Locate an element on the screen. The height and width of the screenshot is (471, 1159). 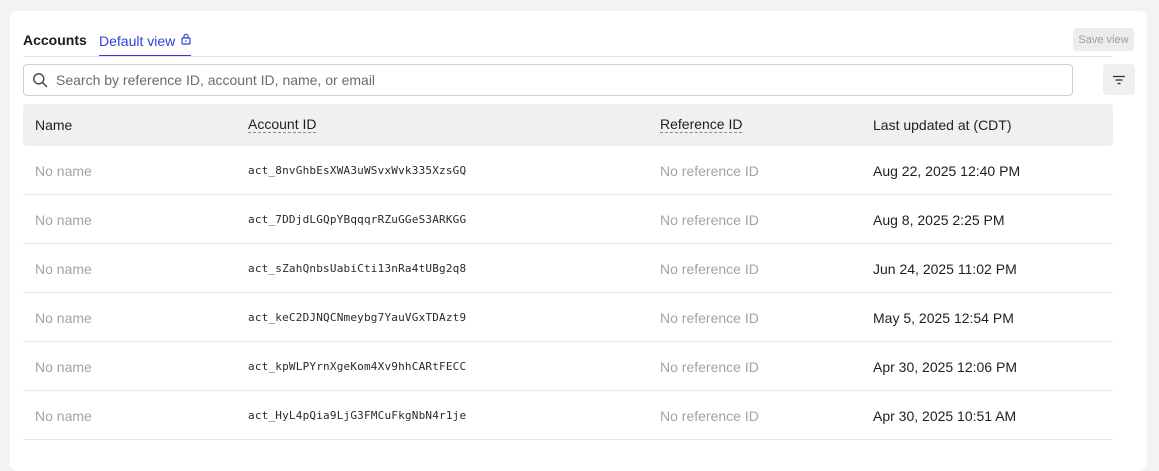
row-account-id: act_kpWLPYrnXgeKom4Xv9hhCARtFECC is located at coordinates (357, 366).